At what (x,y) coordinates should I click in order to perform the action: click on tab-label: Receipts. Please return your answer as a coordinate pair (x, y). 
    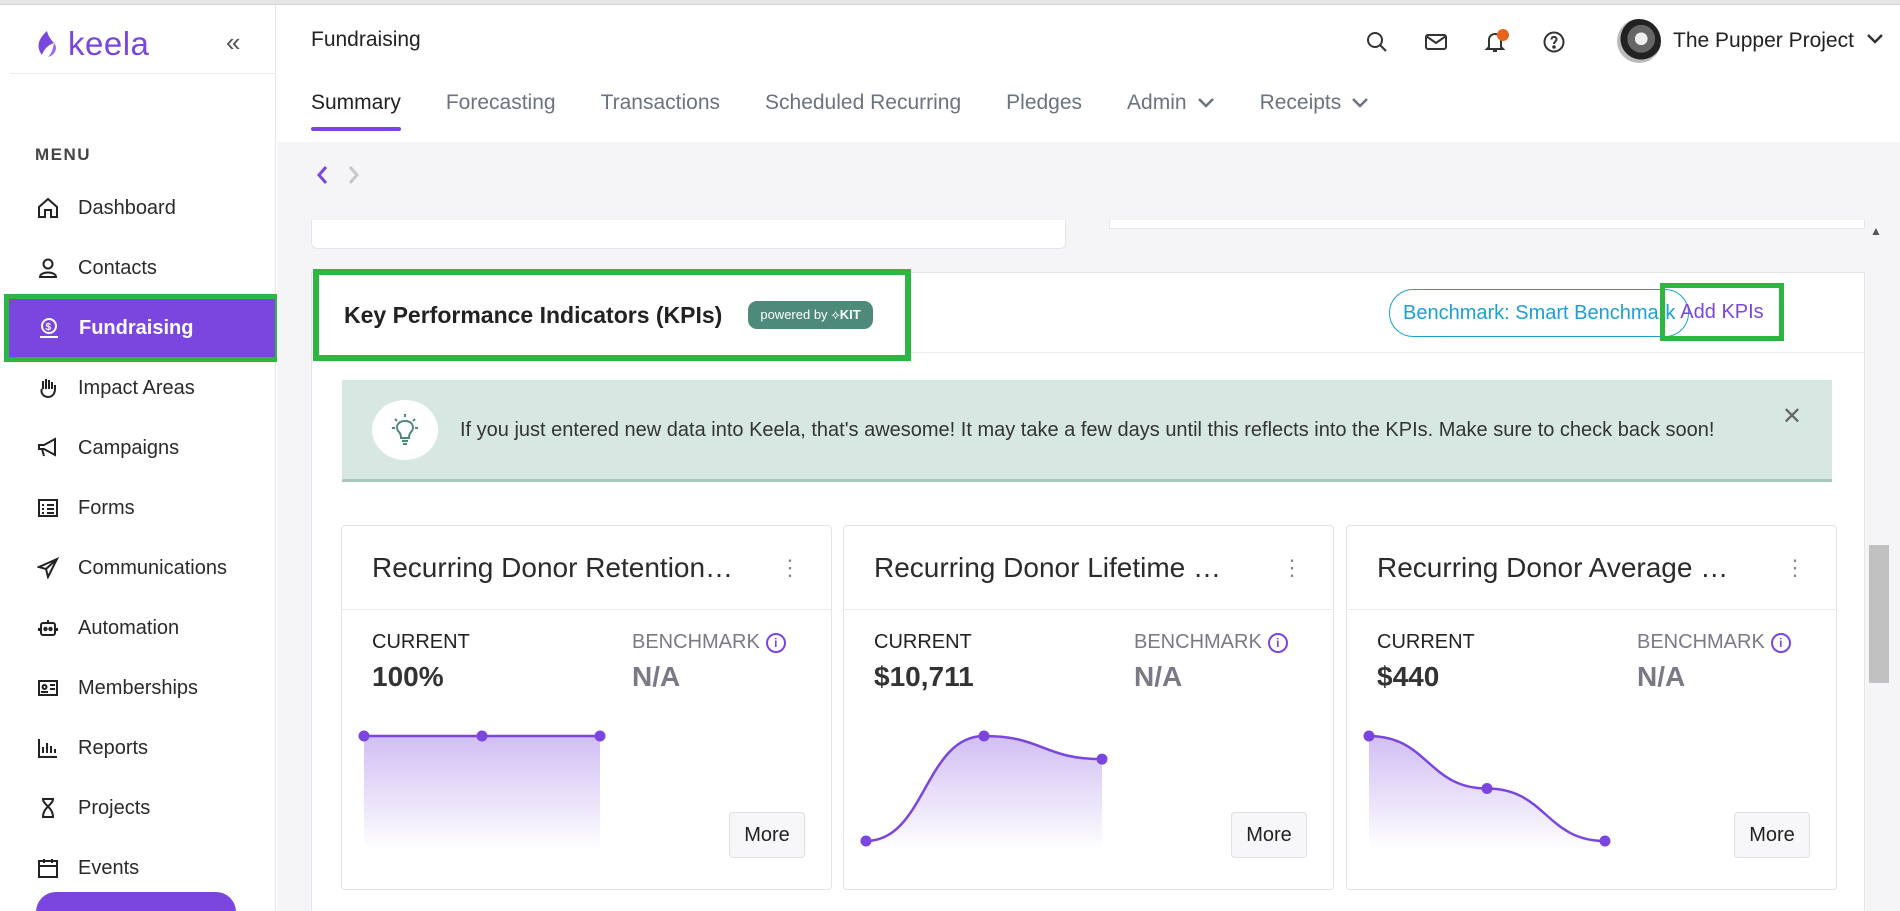
    Looking at the image, I should click on (1300, 102).